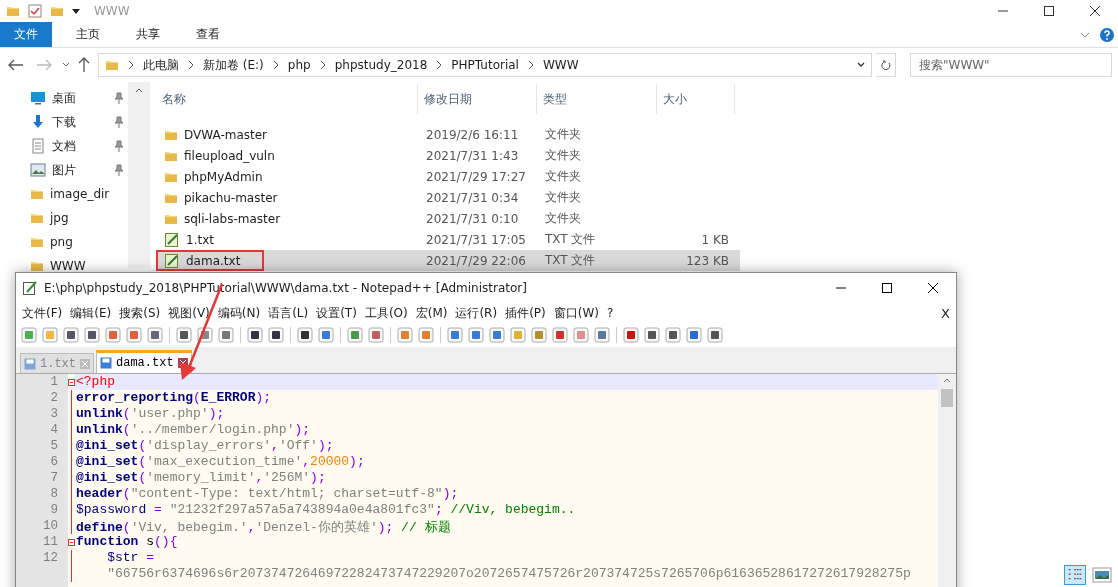 Image resolution: width=1118 pixels, height=587 pixels. Describe the element at coordinates (1075, 575) in the screenshot. I see `details-view-icon` at that location.